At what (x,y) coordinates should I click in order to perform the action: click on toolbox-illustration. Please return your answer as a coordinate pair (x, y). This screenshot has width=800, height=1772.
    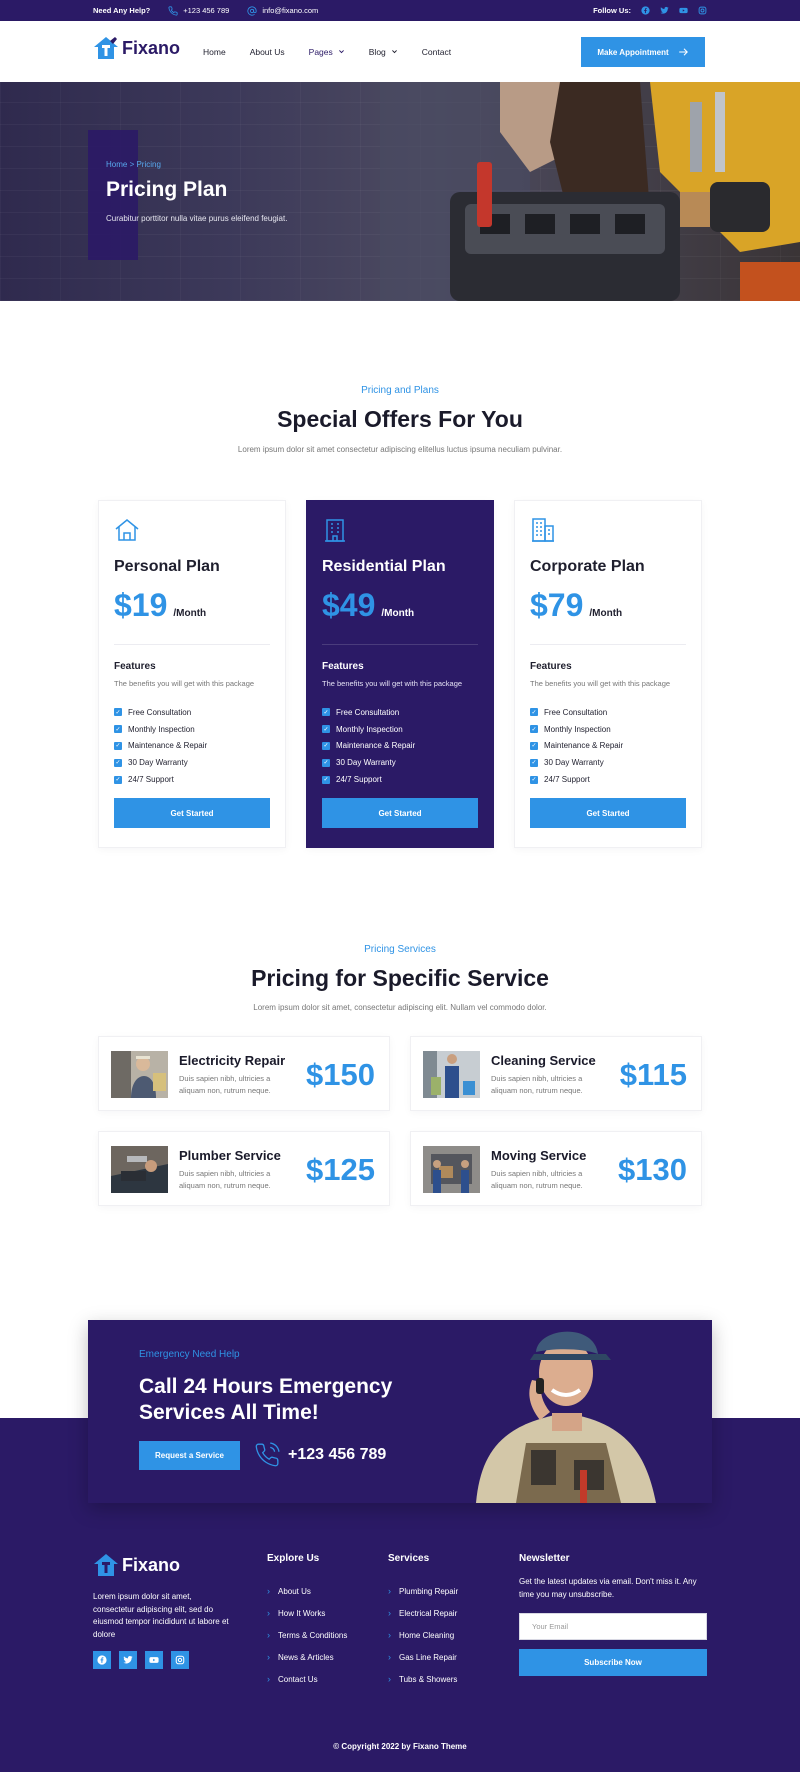
    Looking at the image, I should click on (590, 191).